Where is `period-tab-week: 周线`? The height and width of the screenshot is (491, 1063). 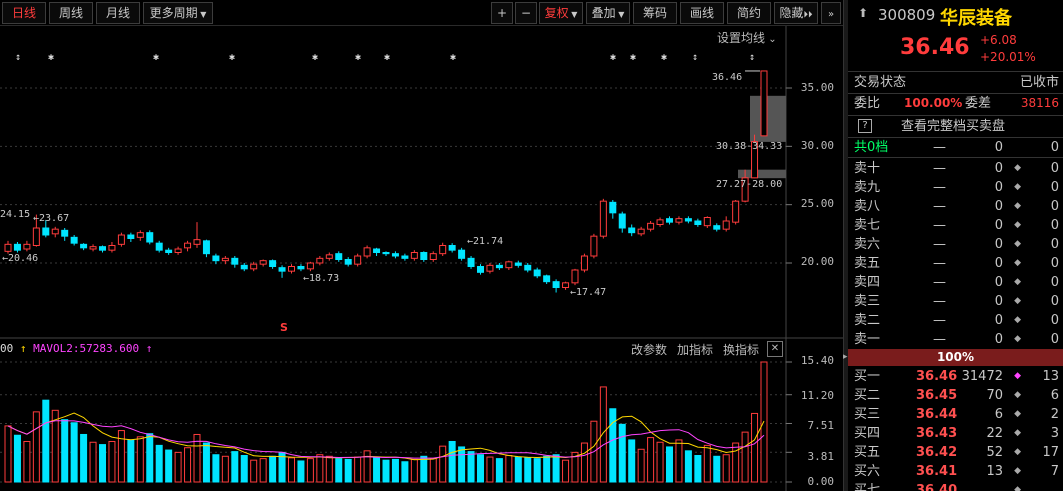 period-tab-week: 周线 is located at coordinates (71, 13).